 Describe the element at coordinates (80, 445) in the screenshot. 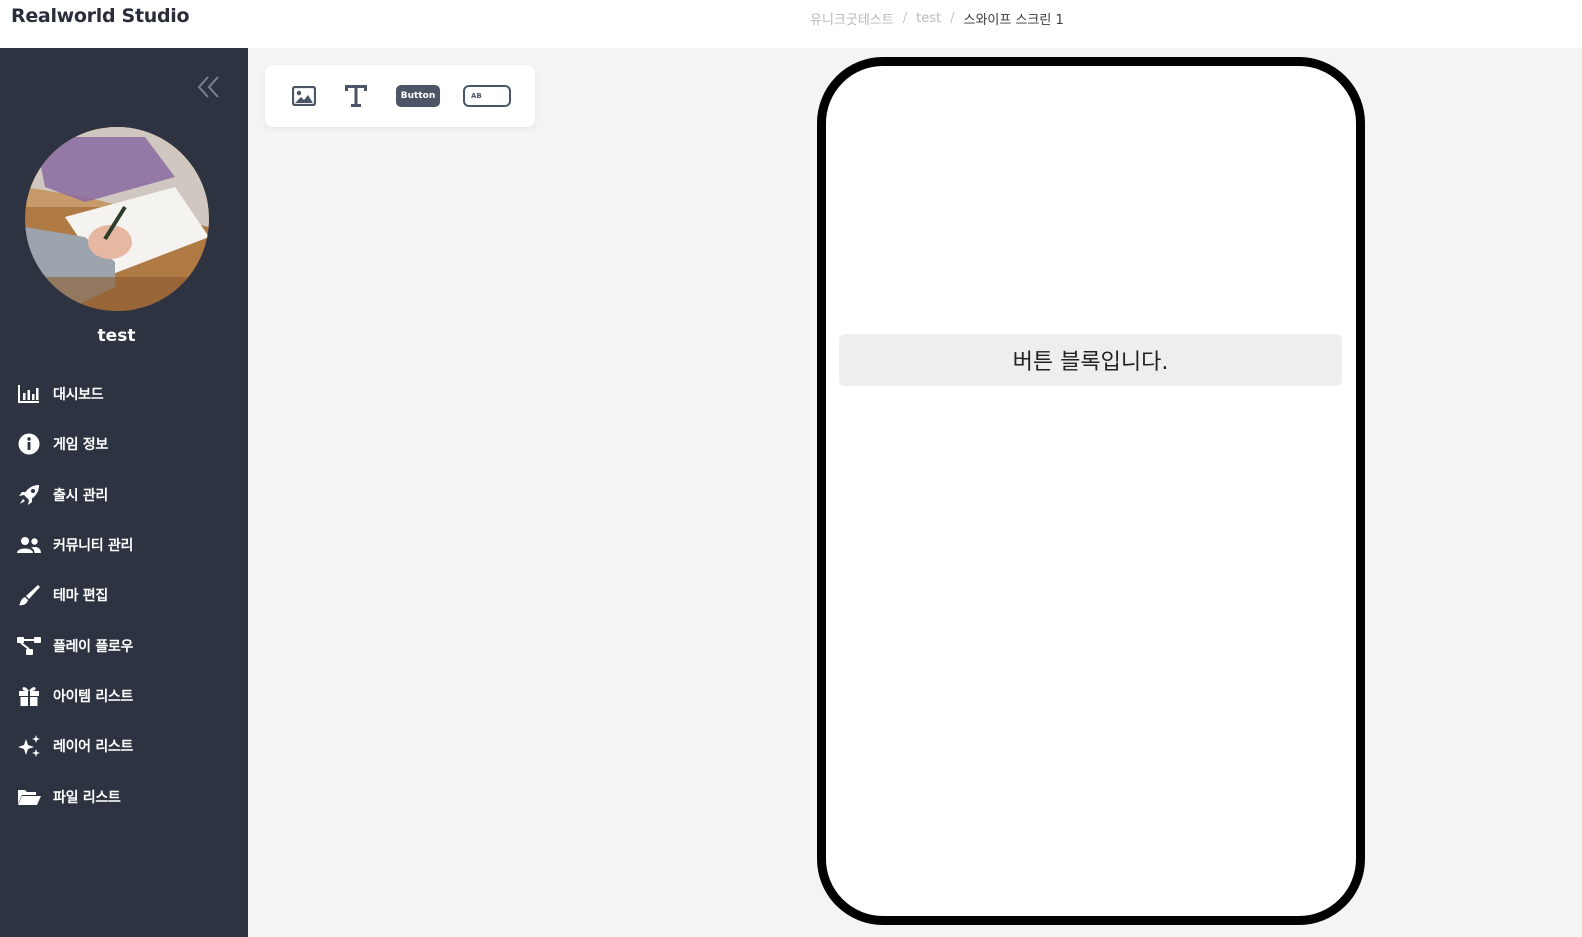

I see `sidebar-item-label: 게임 정보` at that location.